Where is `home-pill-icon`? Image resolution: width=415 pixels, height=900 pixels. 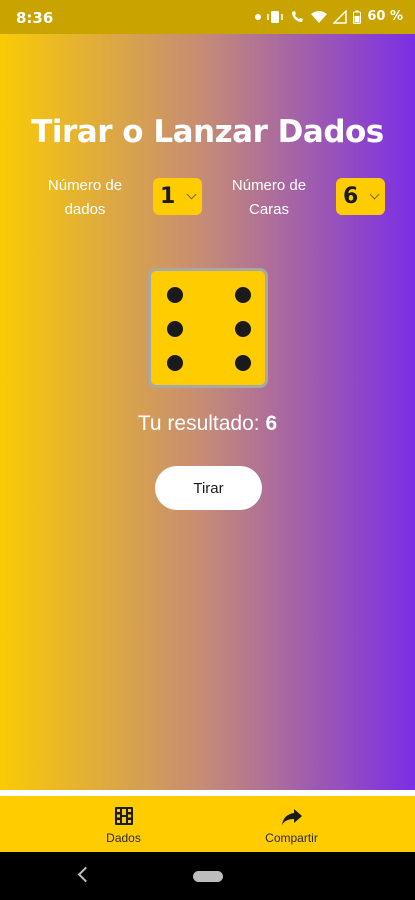
home-pill-icon is located at coordinates (208, 876).